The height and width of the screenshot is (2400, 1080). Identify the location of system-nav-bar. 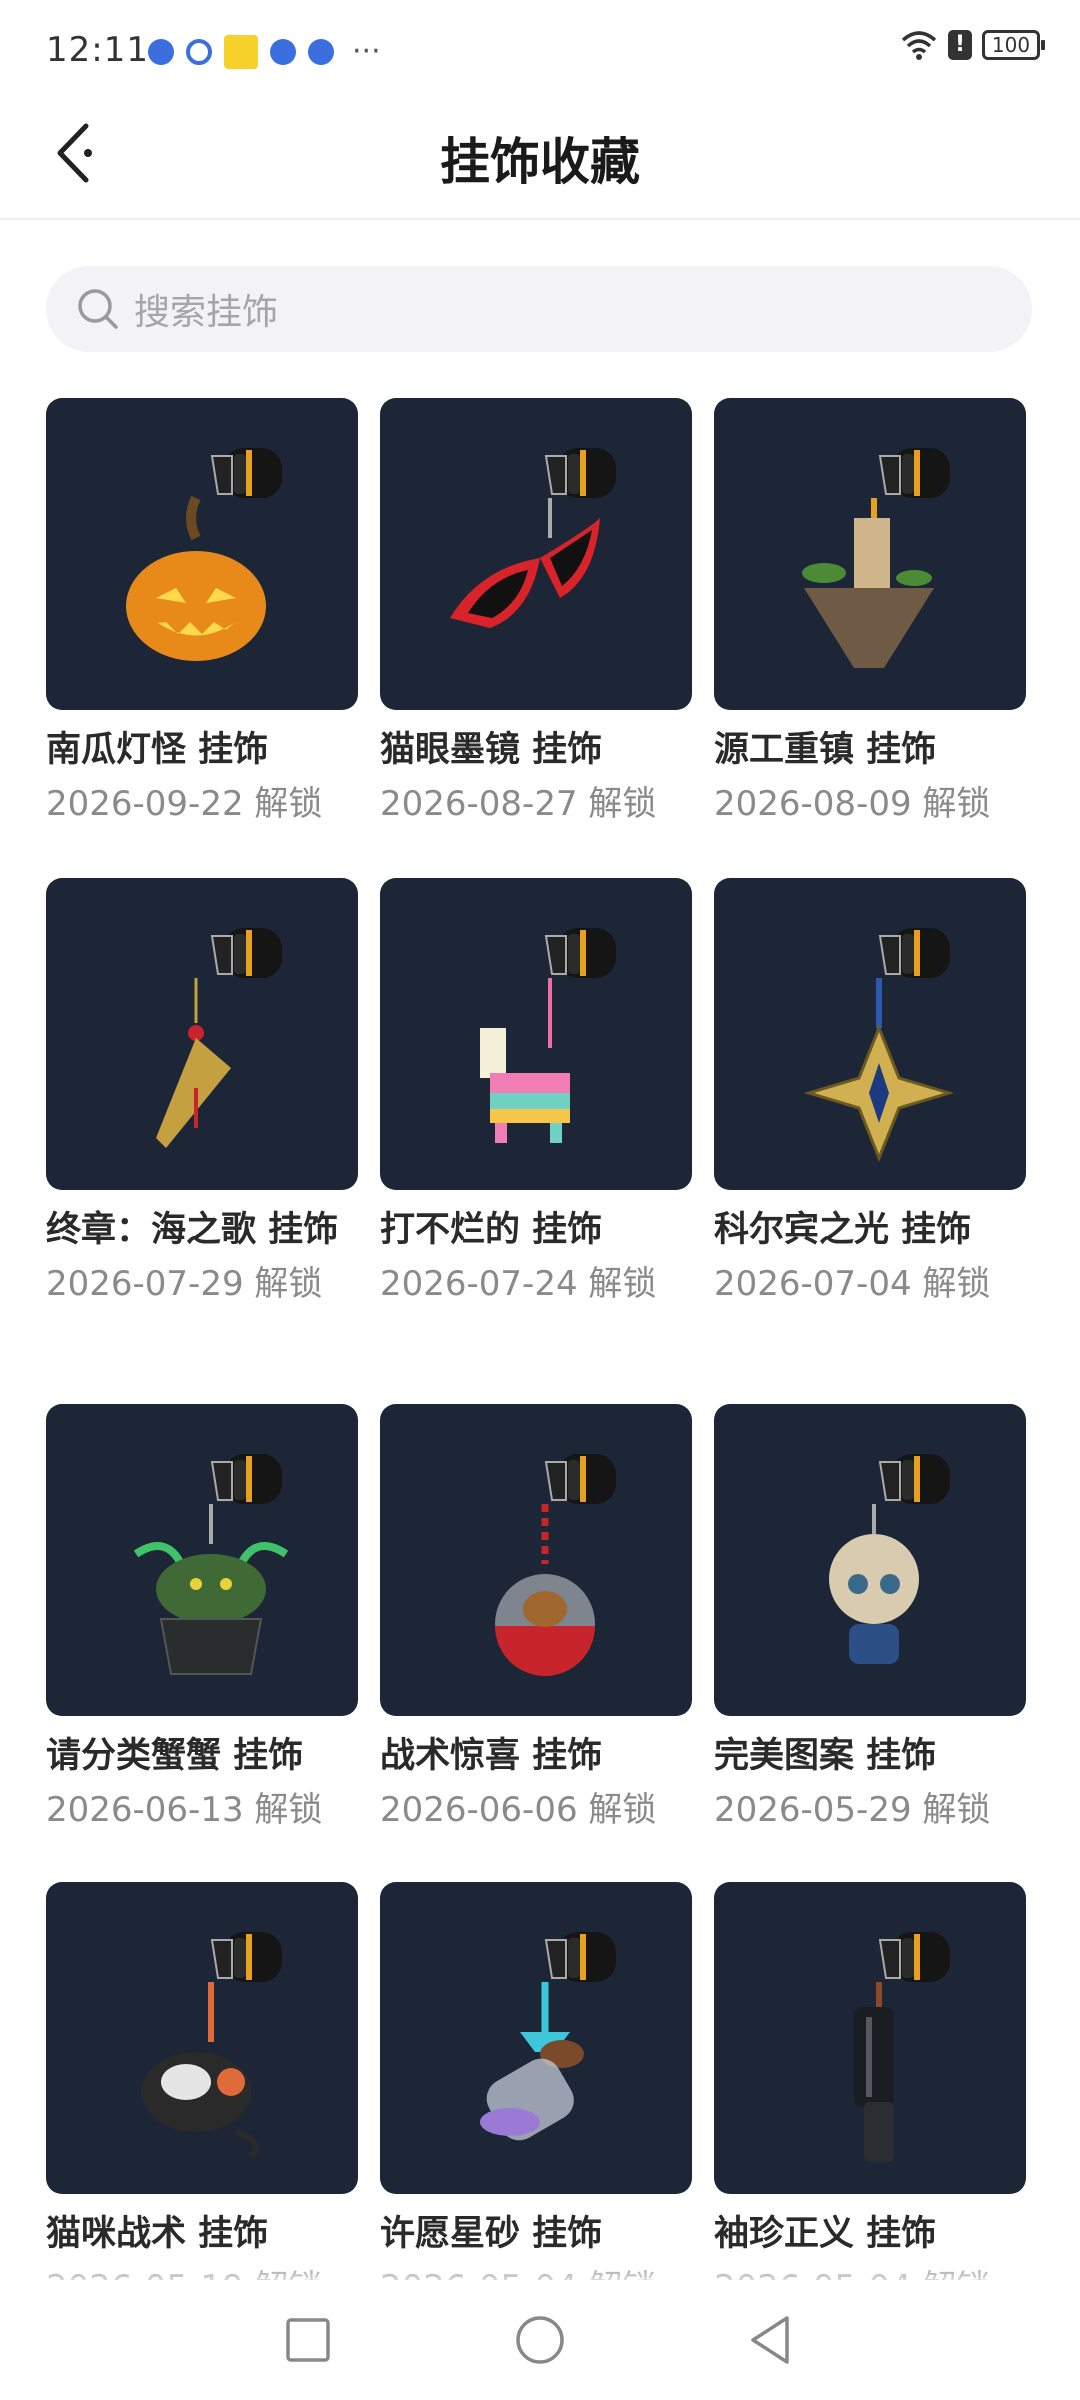
(540, 2345).